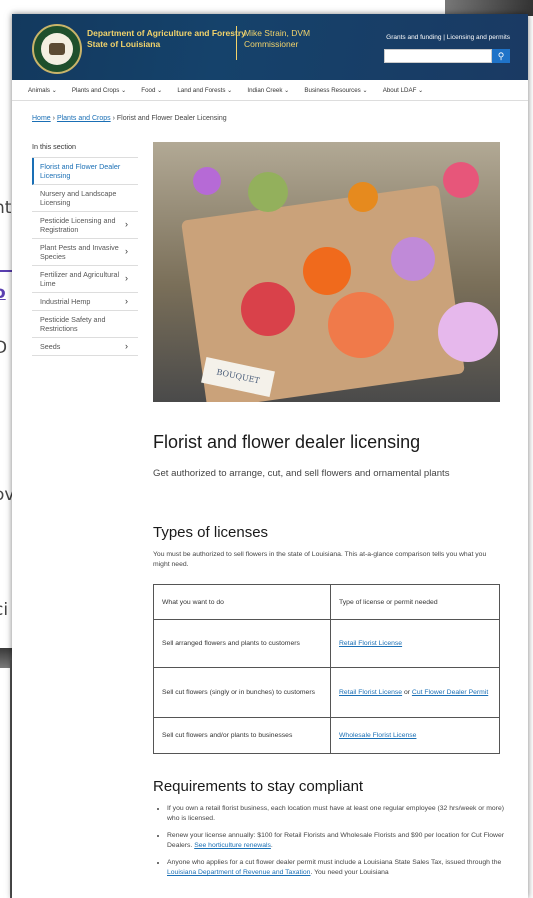 The width and height of the screenshot is (533, 898). What do you see at coordinates (42, 90) in the screenshot?
I see `nav-item-animals: Animals ⌄` at bounding box center [42, 90].